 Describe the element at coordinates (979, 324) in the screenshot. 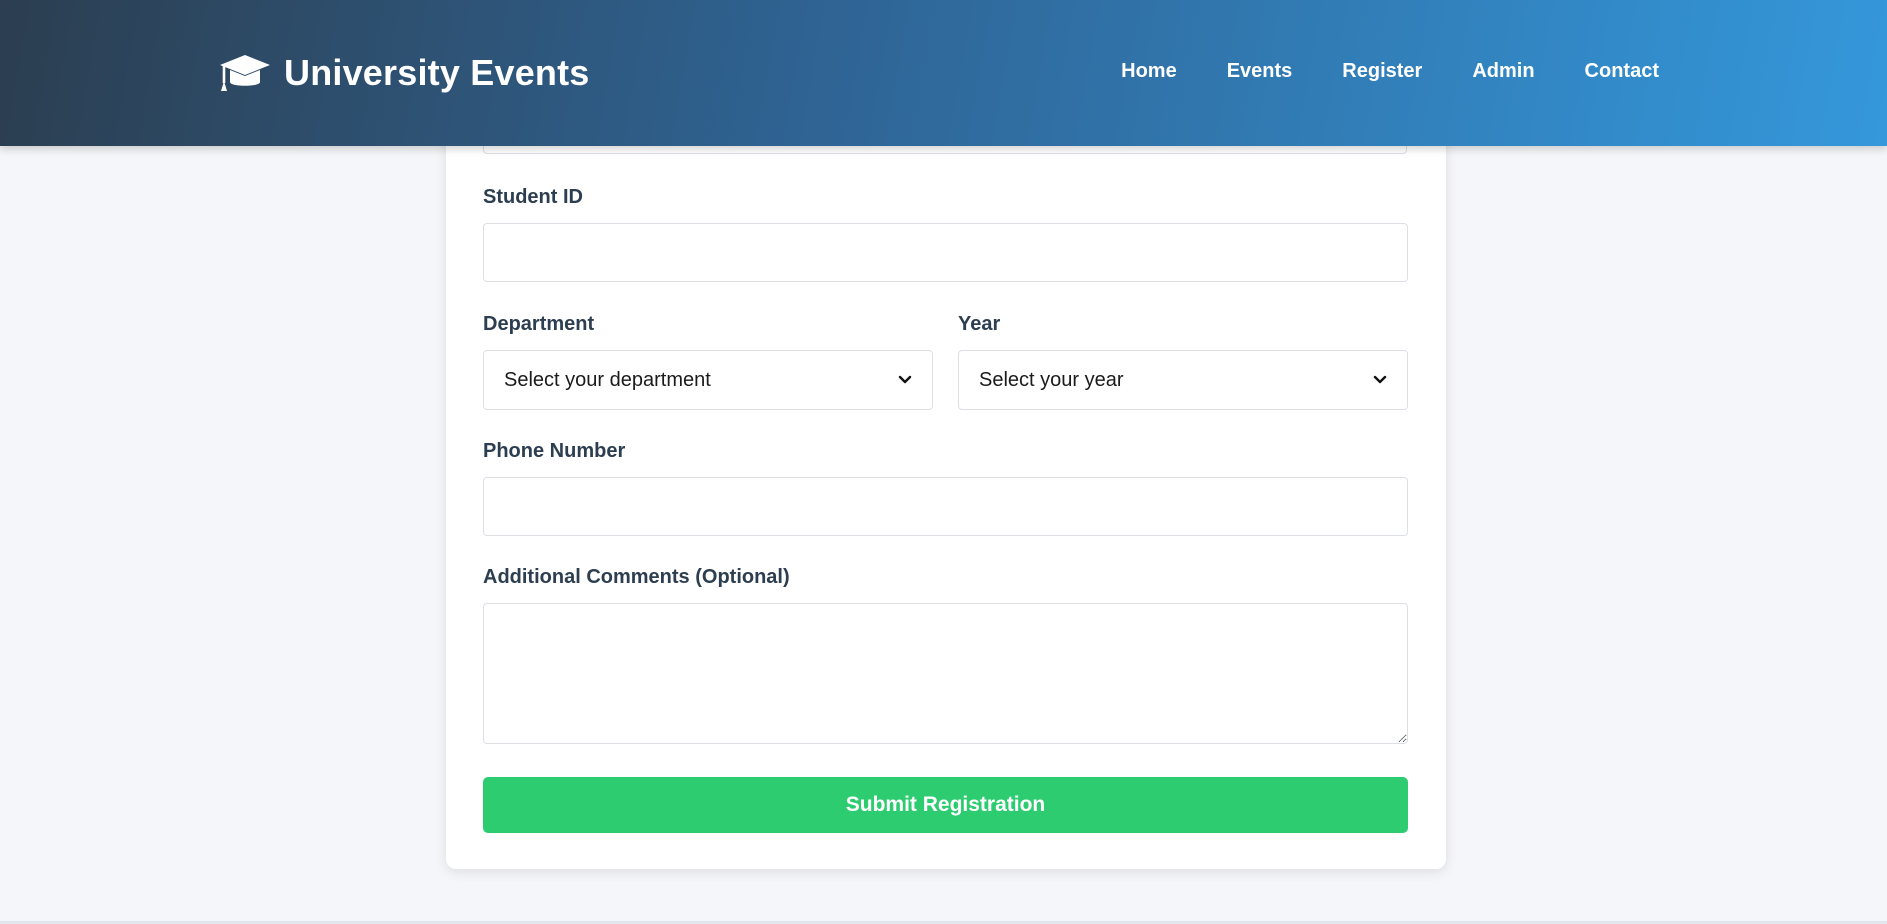

I see `year-label: Year` at that location.